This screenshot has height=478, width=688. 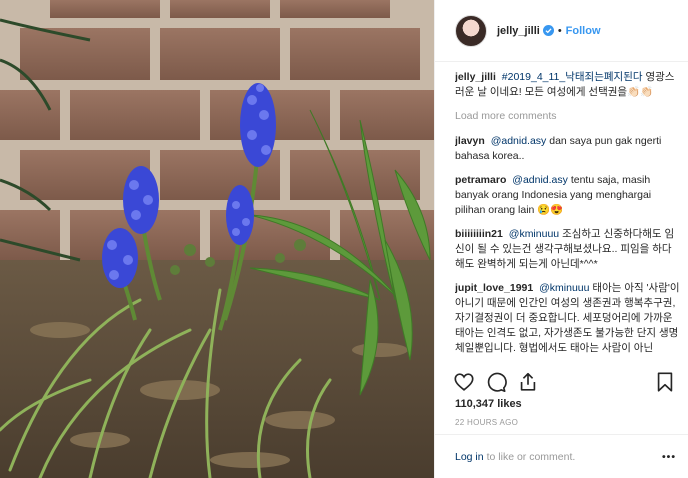 I want to click on action-bar, so click(x=564, y=382).